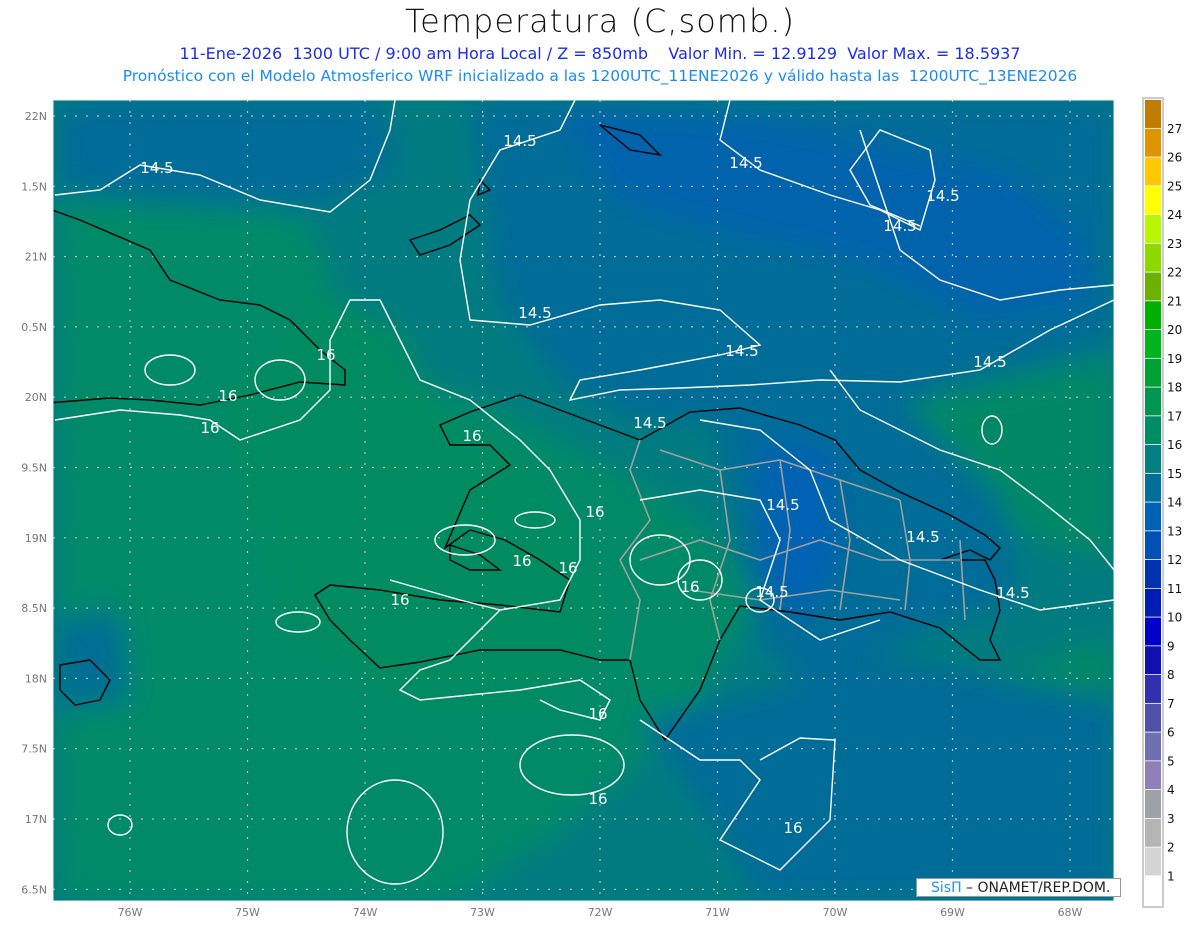 The height and width of the screenshot is (927, 1200). I want to click on colorbar-label: 10, so click(1174, 618).